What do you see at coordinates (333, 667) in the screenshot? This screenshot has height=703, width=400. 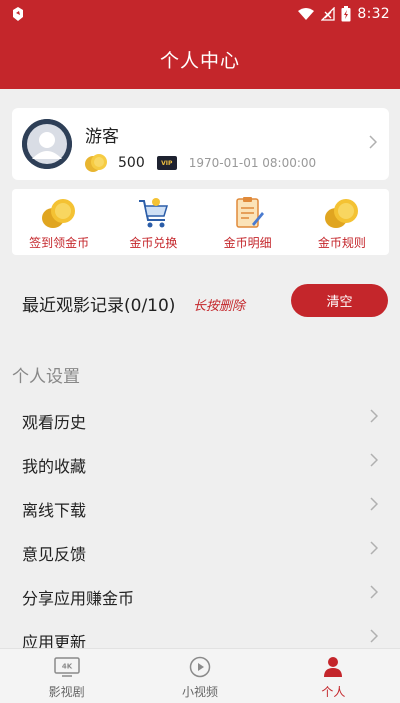 I see `person-icon` at bounding box center [333, 667].